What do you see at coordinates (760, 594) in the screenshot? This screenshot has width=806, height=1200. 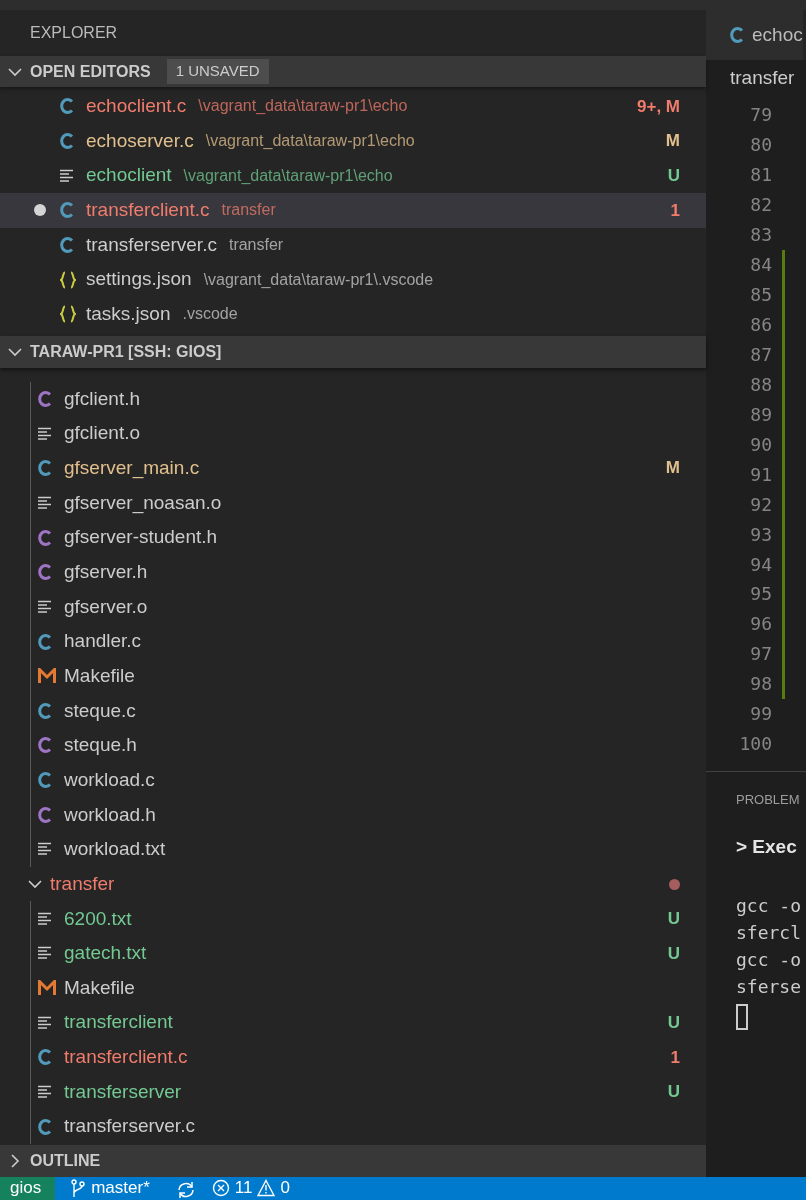 I see `line-number: 95` at bounding box center [760, 594].